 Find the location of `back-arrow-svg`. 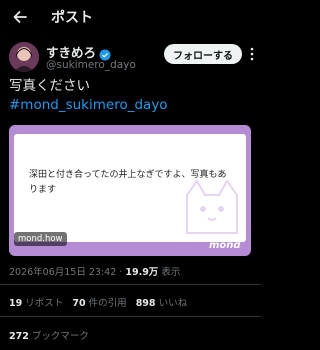

back-arrow-svg is located at coordinates (20, 17).